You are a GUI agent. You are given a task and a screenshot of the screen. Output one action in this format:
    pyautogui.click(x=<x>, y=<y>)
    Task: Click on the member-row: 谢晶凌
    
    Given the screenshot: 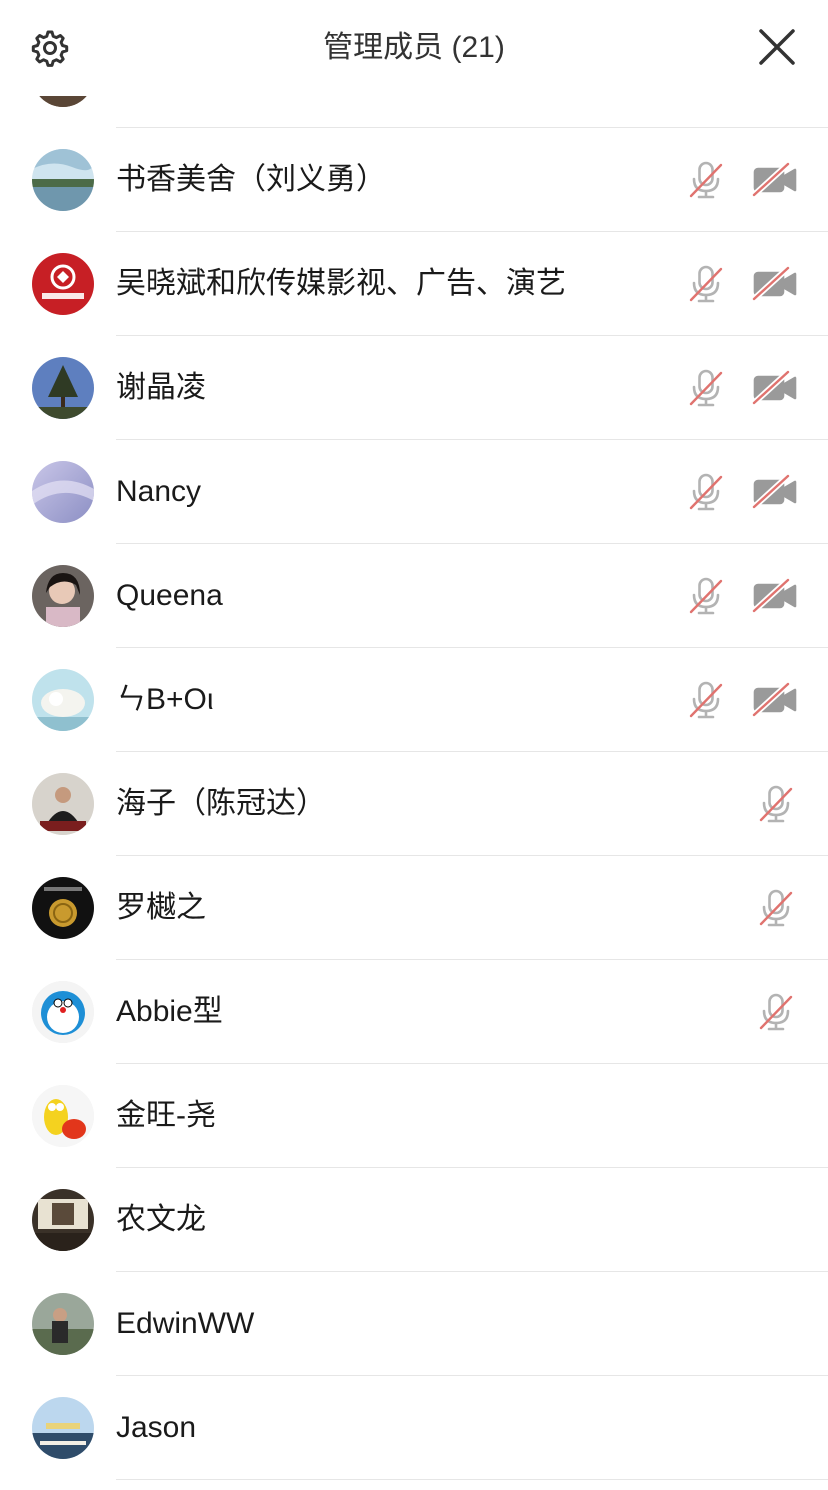 What is the action you would take?
    pyautogui.click(x=414, y=388)
    